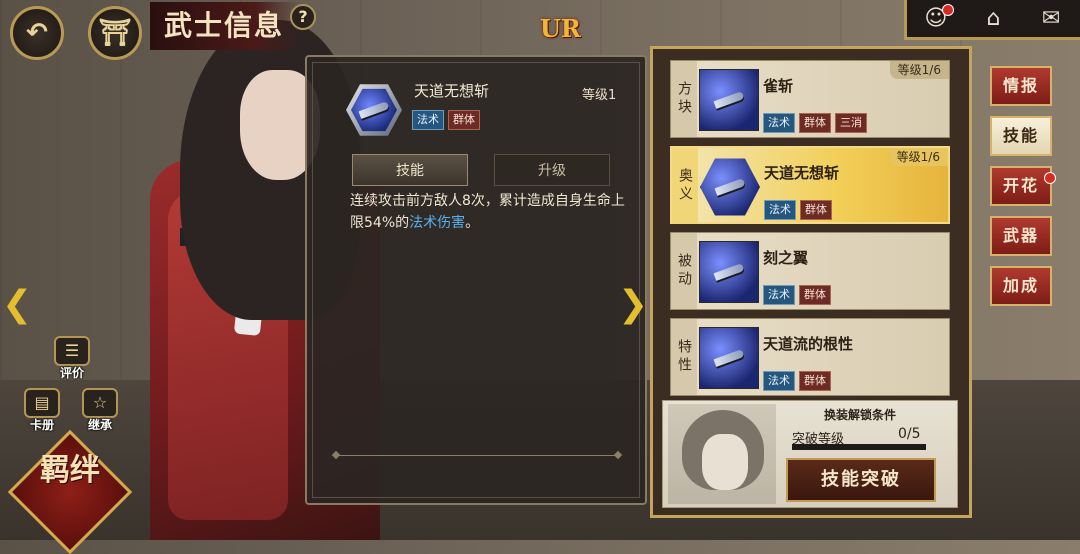 The width and height of the screenshot is (1080, 554). Describe the element at coordinates (17, 305) in the screenshot. I see `prev-character-arrow: ❮` at that location.